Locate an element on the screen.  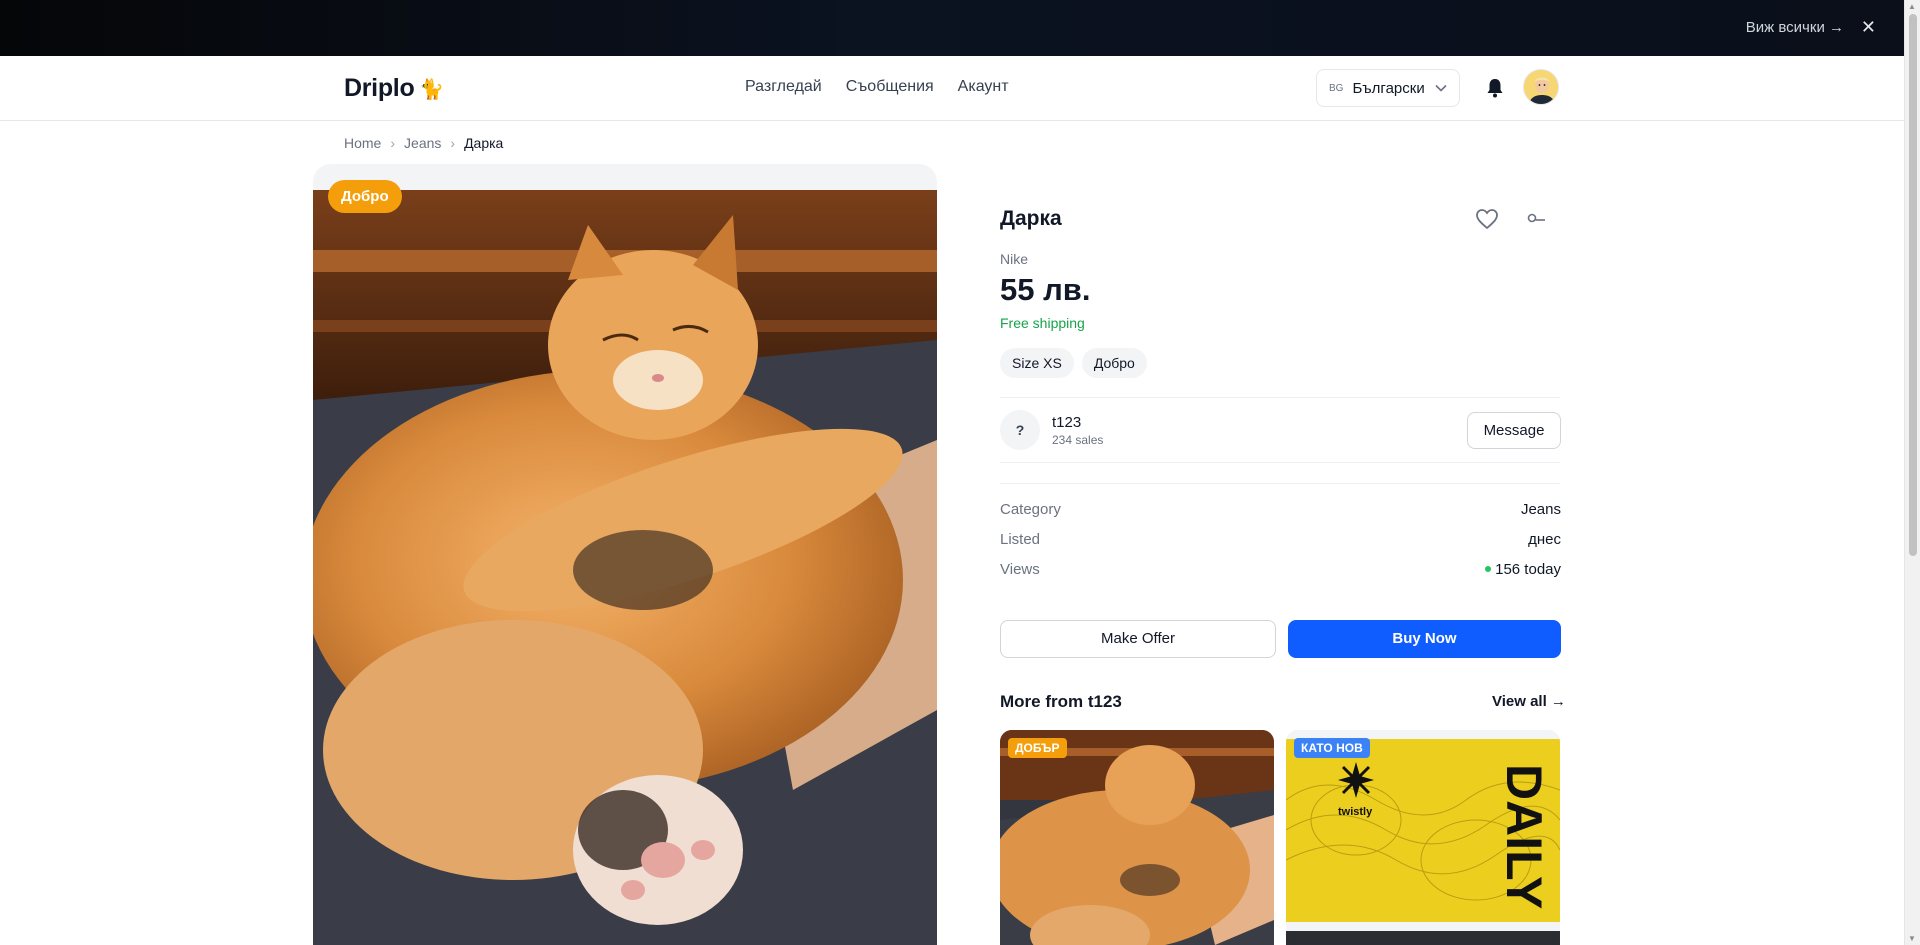
item-condition-badge: ДОБЪР is located at coordinates (1037, 748).